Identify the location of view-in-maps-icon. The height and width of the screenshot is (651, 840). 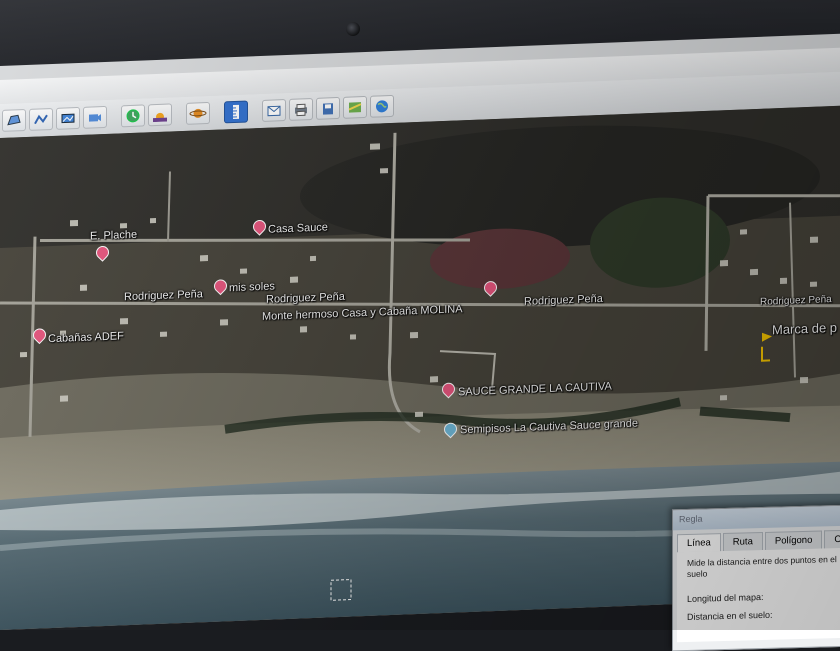
(355, 107).